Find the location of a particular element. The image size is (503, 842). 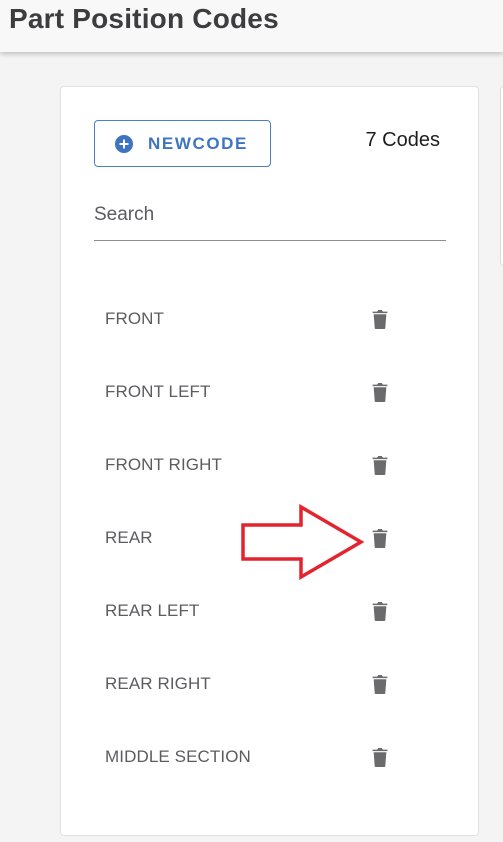

app-header: Part Position Codes is located at coordinates (251, 26).